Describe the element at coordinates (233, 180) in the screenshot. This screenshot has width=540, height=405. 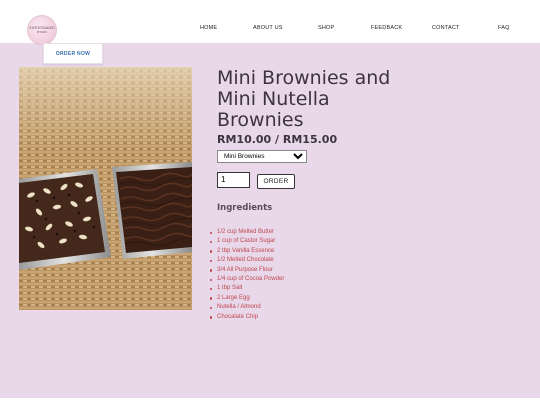
I see `quantity-input: 1` at that location.